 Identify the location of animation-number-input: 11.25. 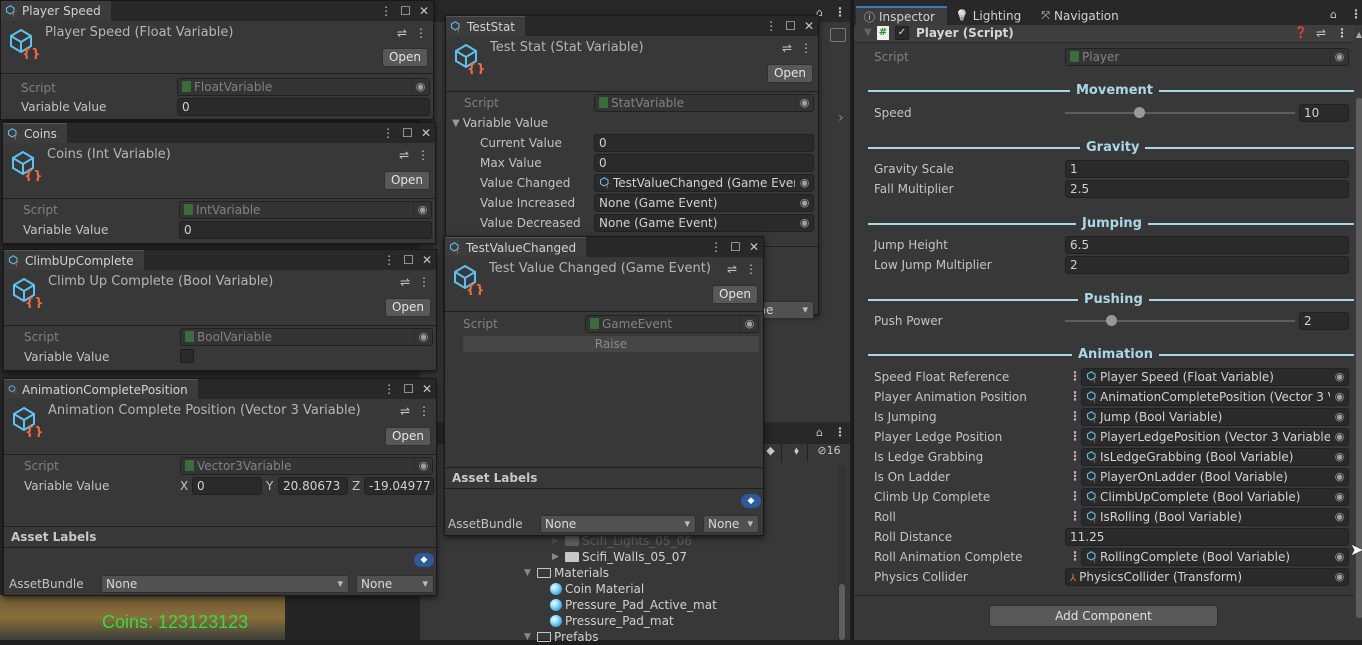
(1207, 537).